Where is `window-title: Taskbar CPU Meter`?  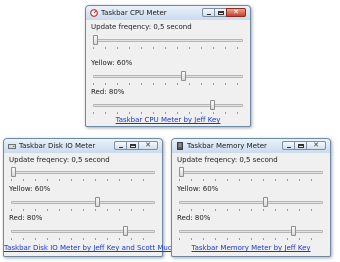
window-title: Taskbar CPU Meter is located at coordinates (134, 13).